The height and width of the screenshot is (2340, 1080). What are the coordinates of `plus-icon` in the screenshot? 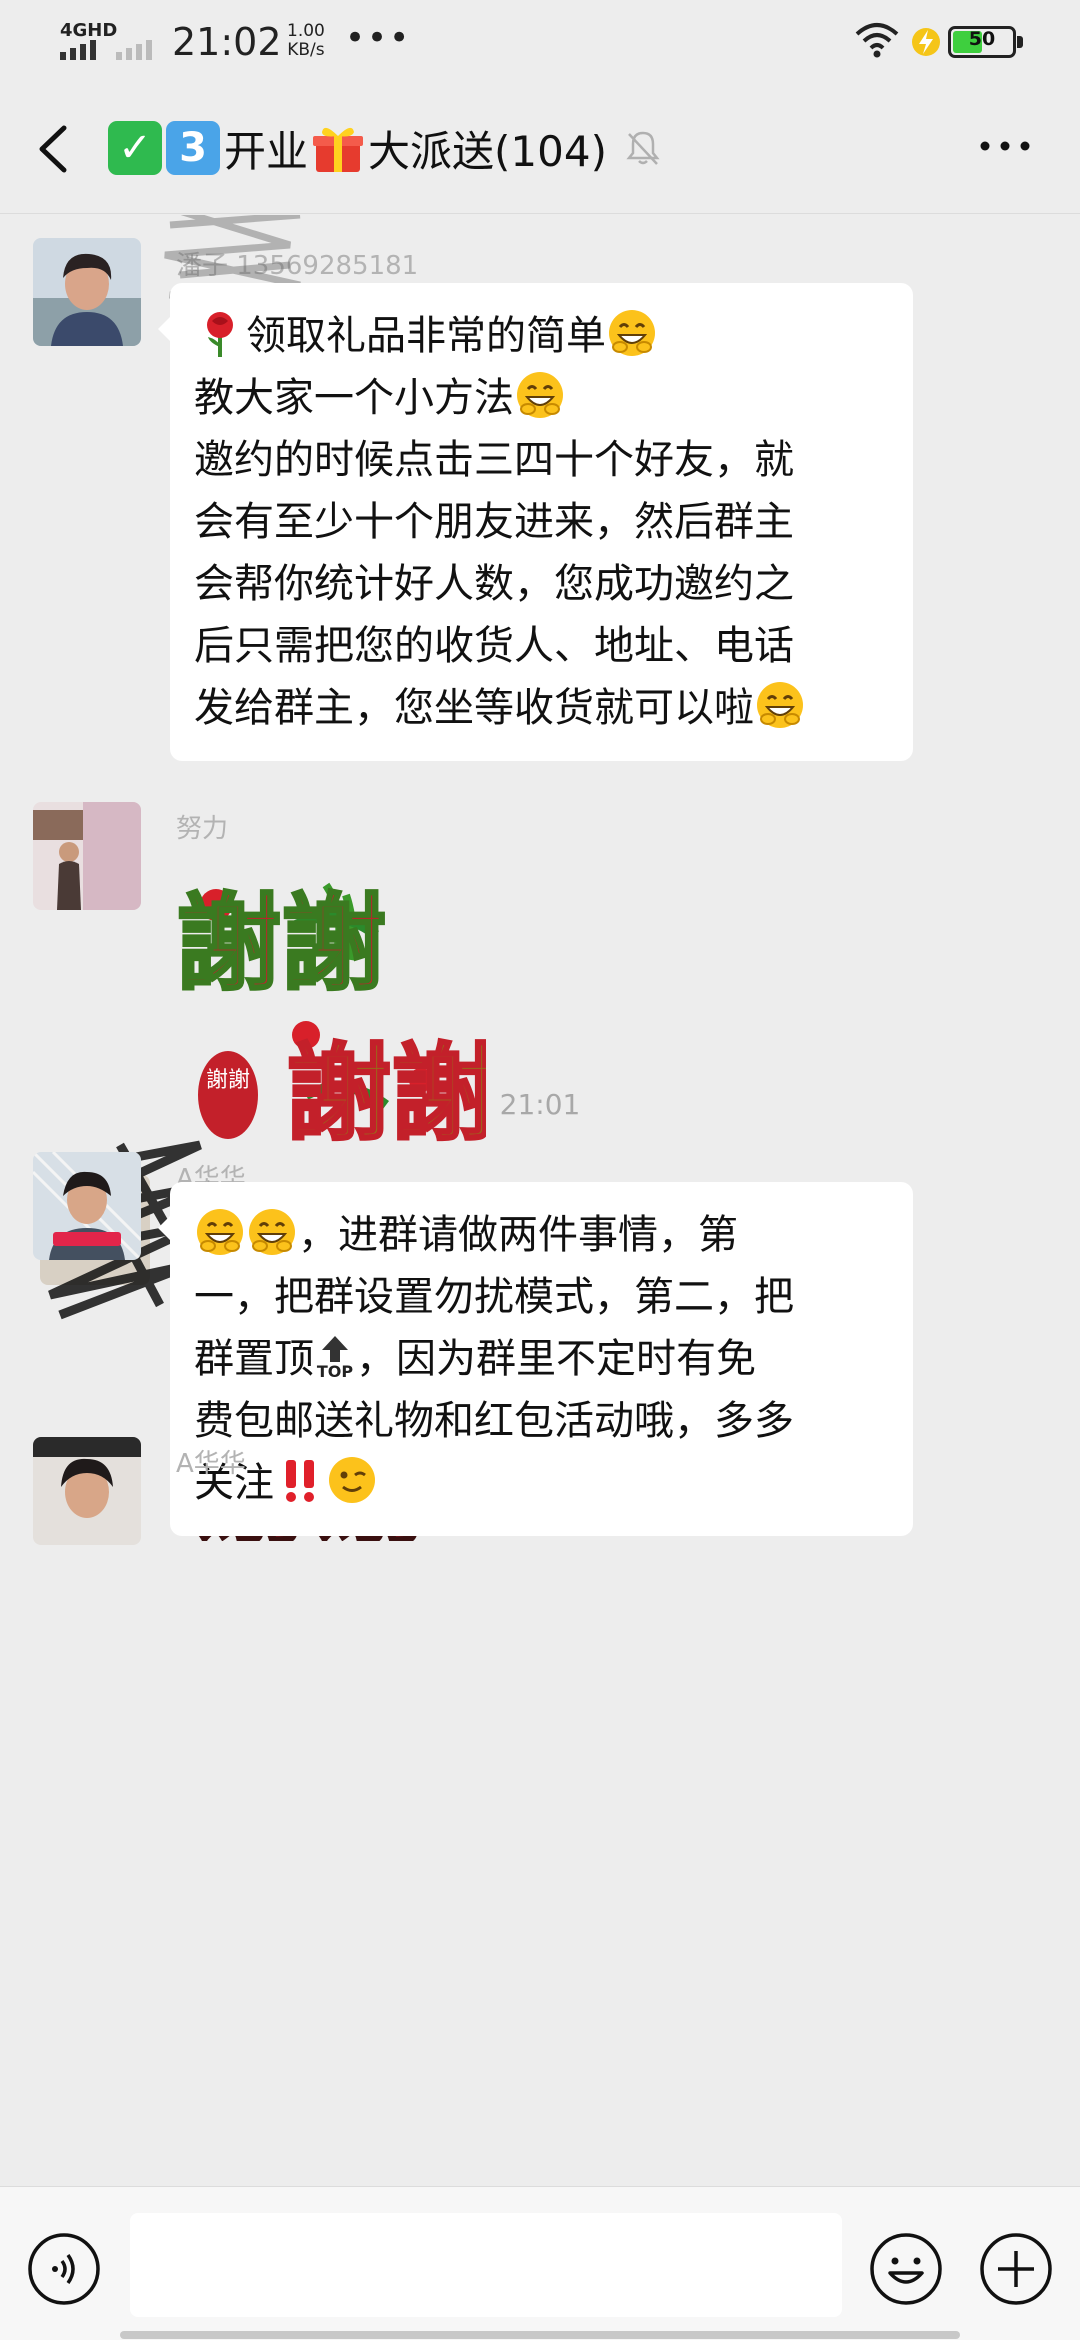 It's located at (1016, 2269).